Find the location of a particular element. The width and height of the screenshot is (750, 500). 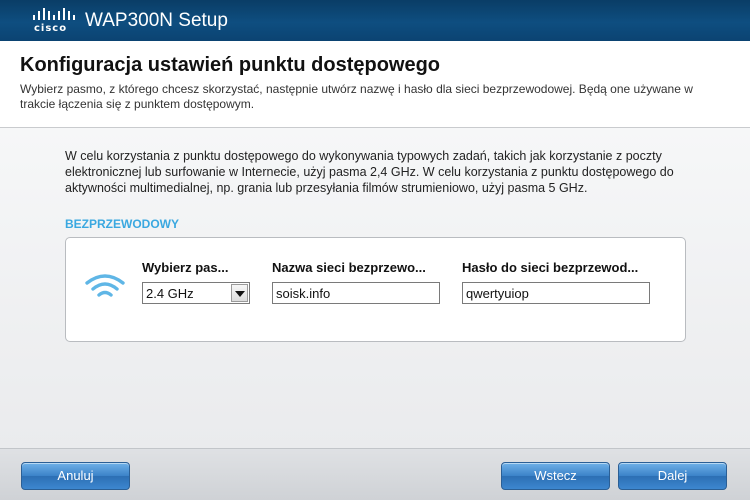

page-title: Konfiguracja ustawień punktu dostępowego is located at coordinates (230, 65).